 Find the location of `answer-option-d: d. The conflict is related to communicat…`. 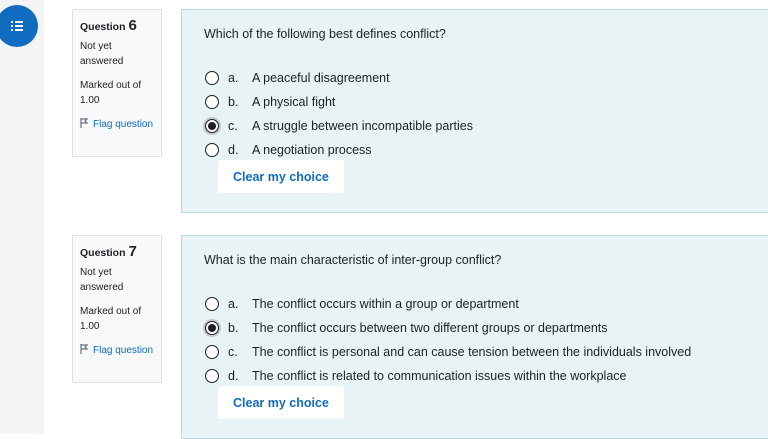

answer-option-d: d. The conflict is related to communicat… is located at coordinates (415, 376).